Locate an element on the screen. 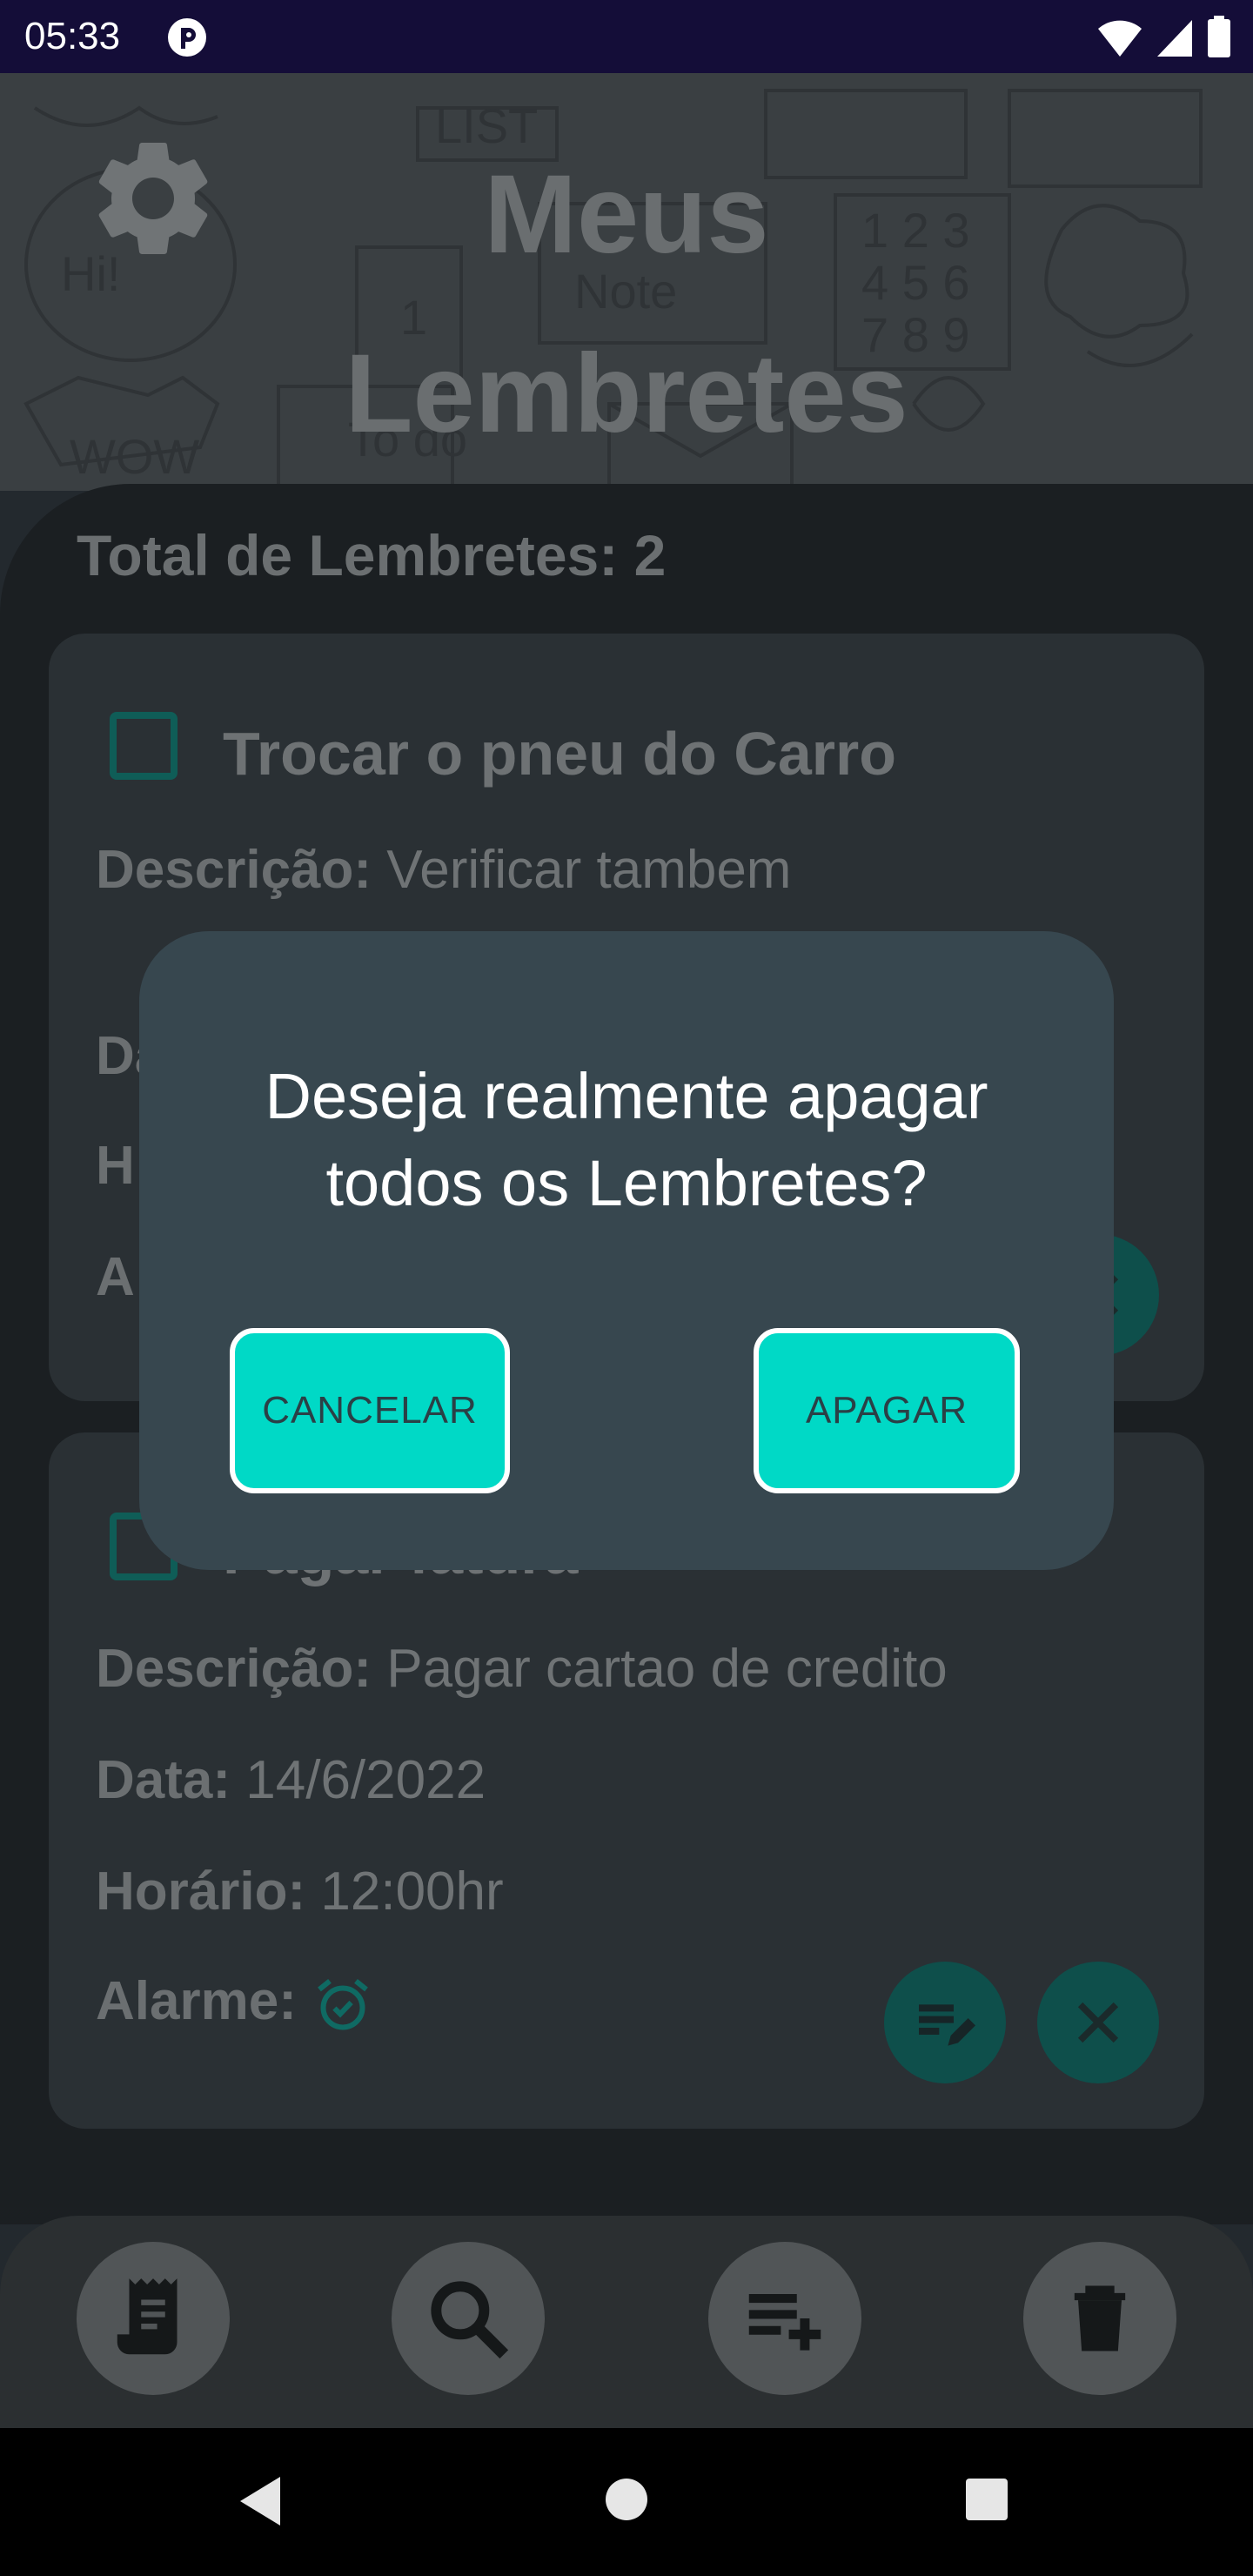 The height and width of the screenshot is (2576, 1253). recents-icon is located at coordinates (986, 2499).